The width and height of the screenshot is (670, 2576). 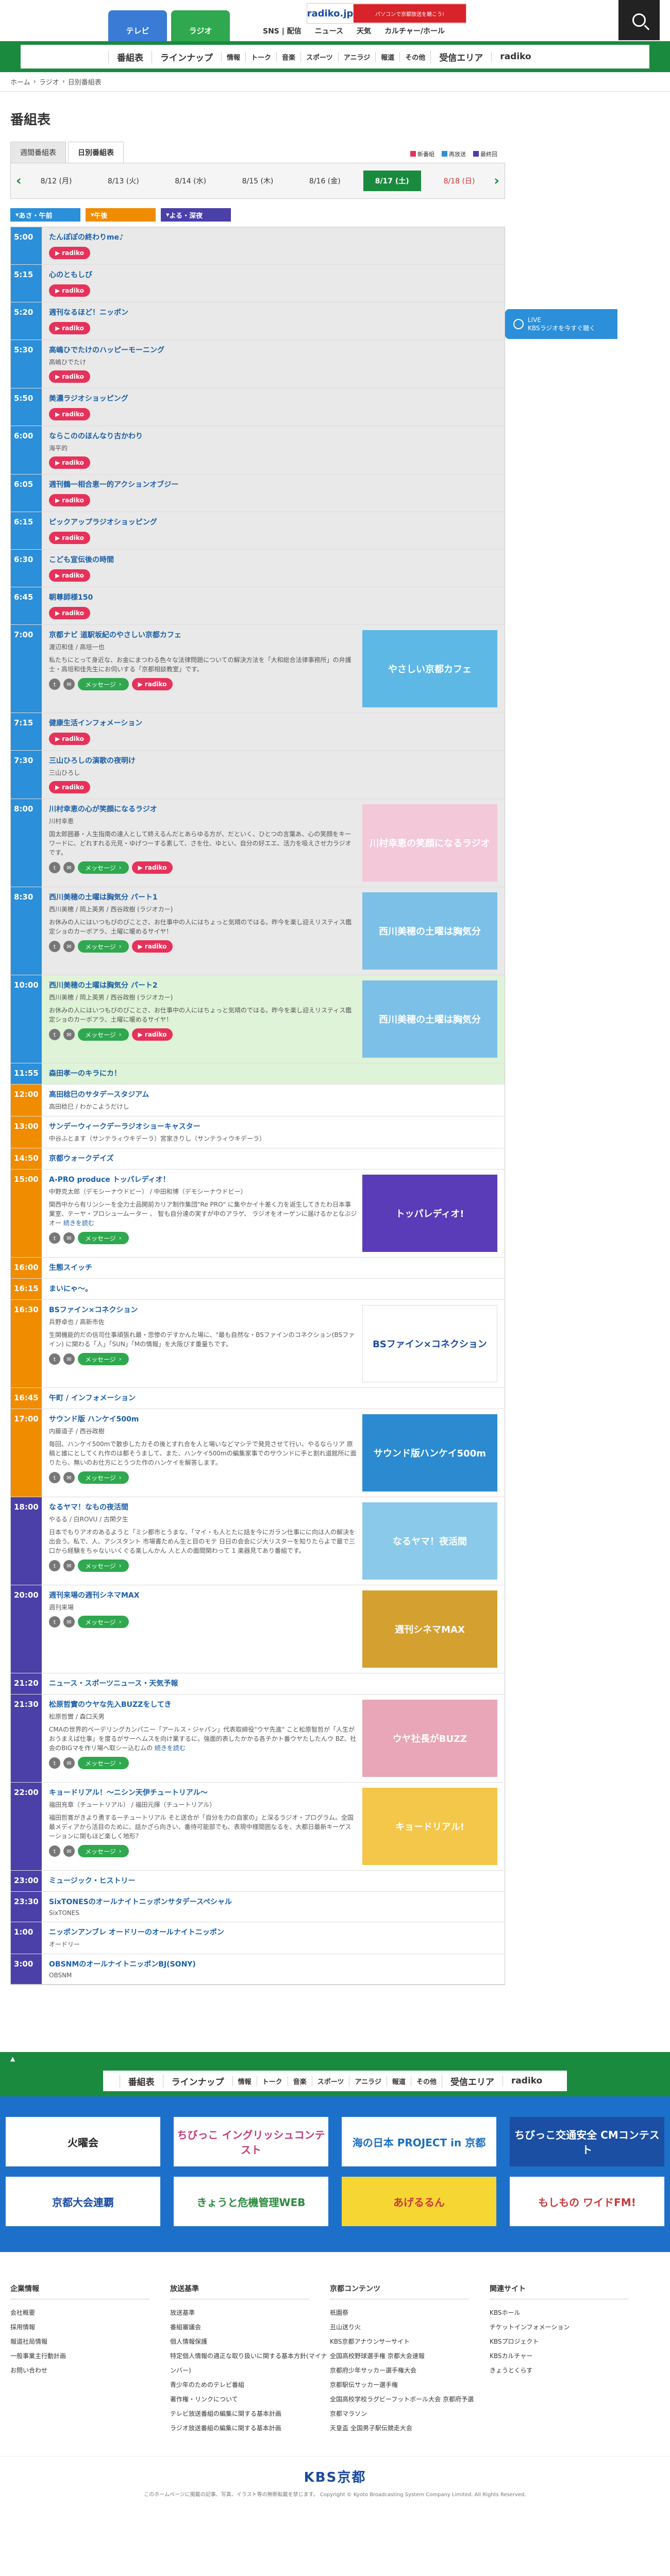 I want to click on footer-link: 会社概要, so click(x=90, y=2313).